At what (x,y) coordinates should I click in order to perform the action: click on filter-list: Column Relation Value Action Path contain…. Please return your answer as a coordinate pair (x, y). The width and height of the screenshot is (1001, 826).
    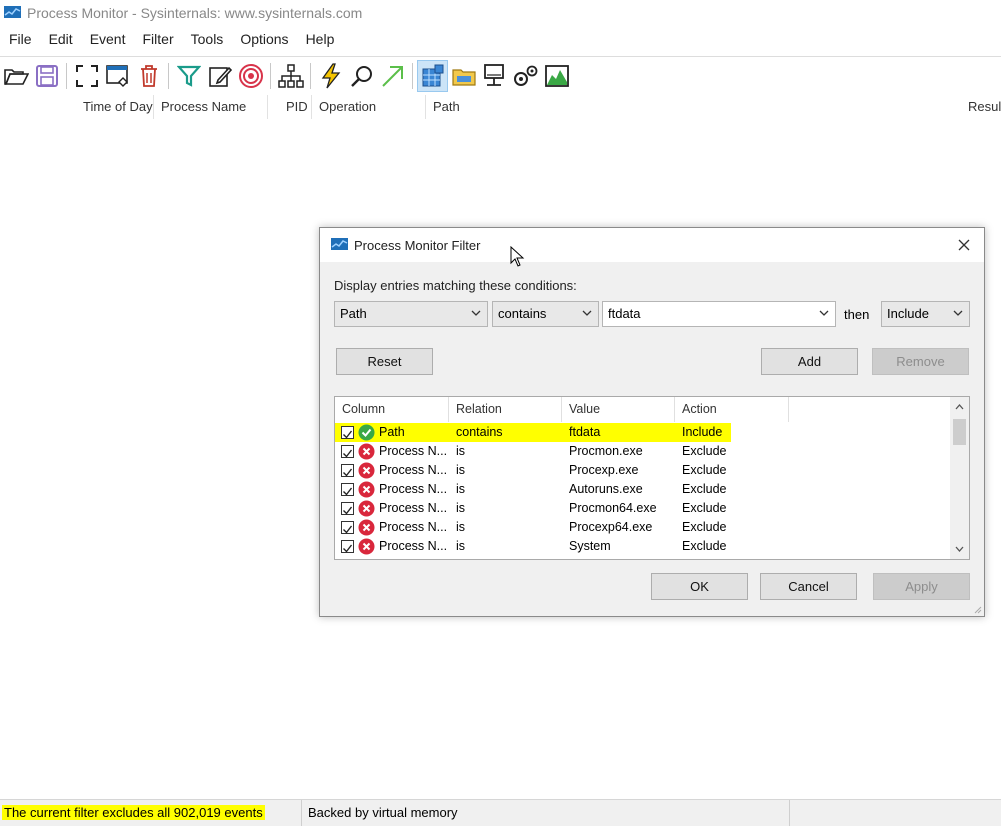
    Looking at the image, I should click on (652, 478).